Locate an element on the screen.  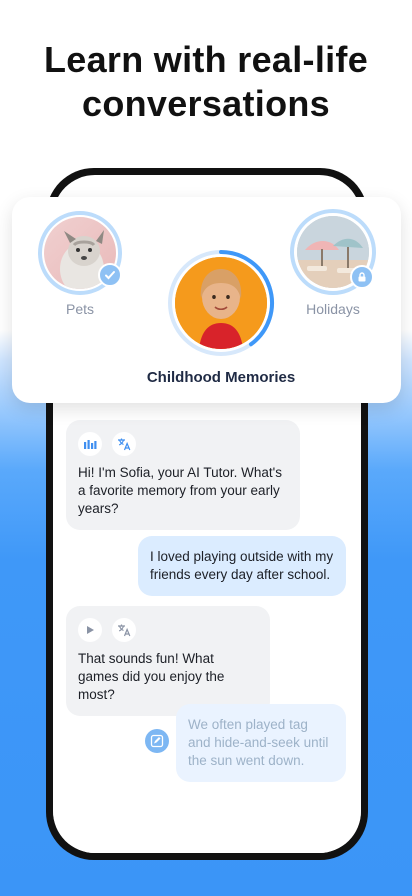
headline-line-1: Learn with real-life is located at coordinates (206, 59).